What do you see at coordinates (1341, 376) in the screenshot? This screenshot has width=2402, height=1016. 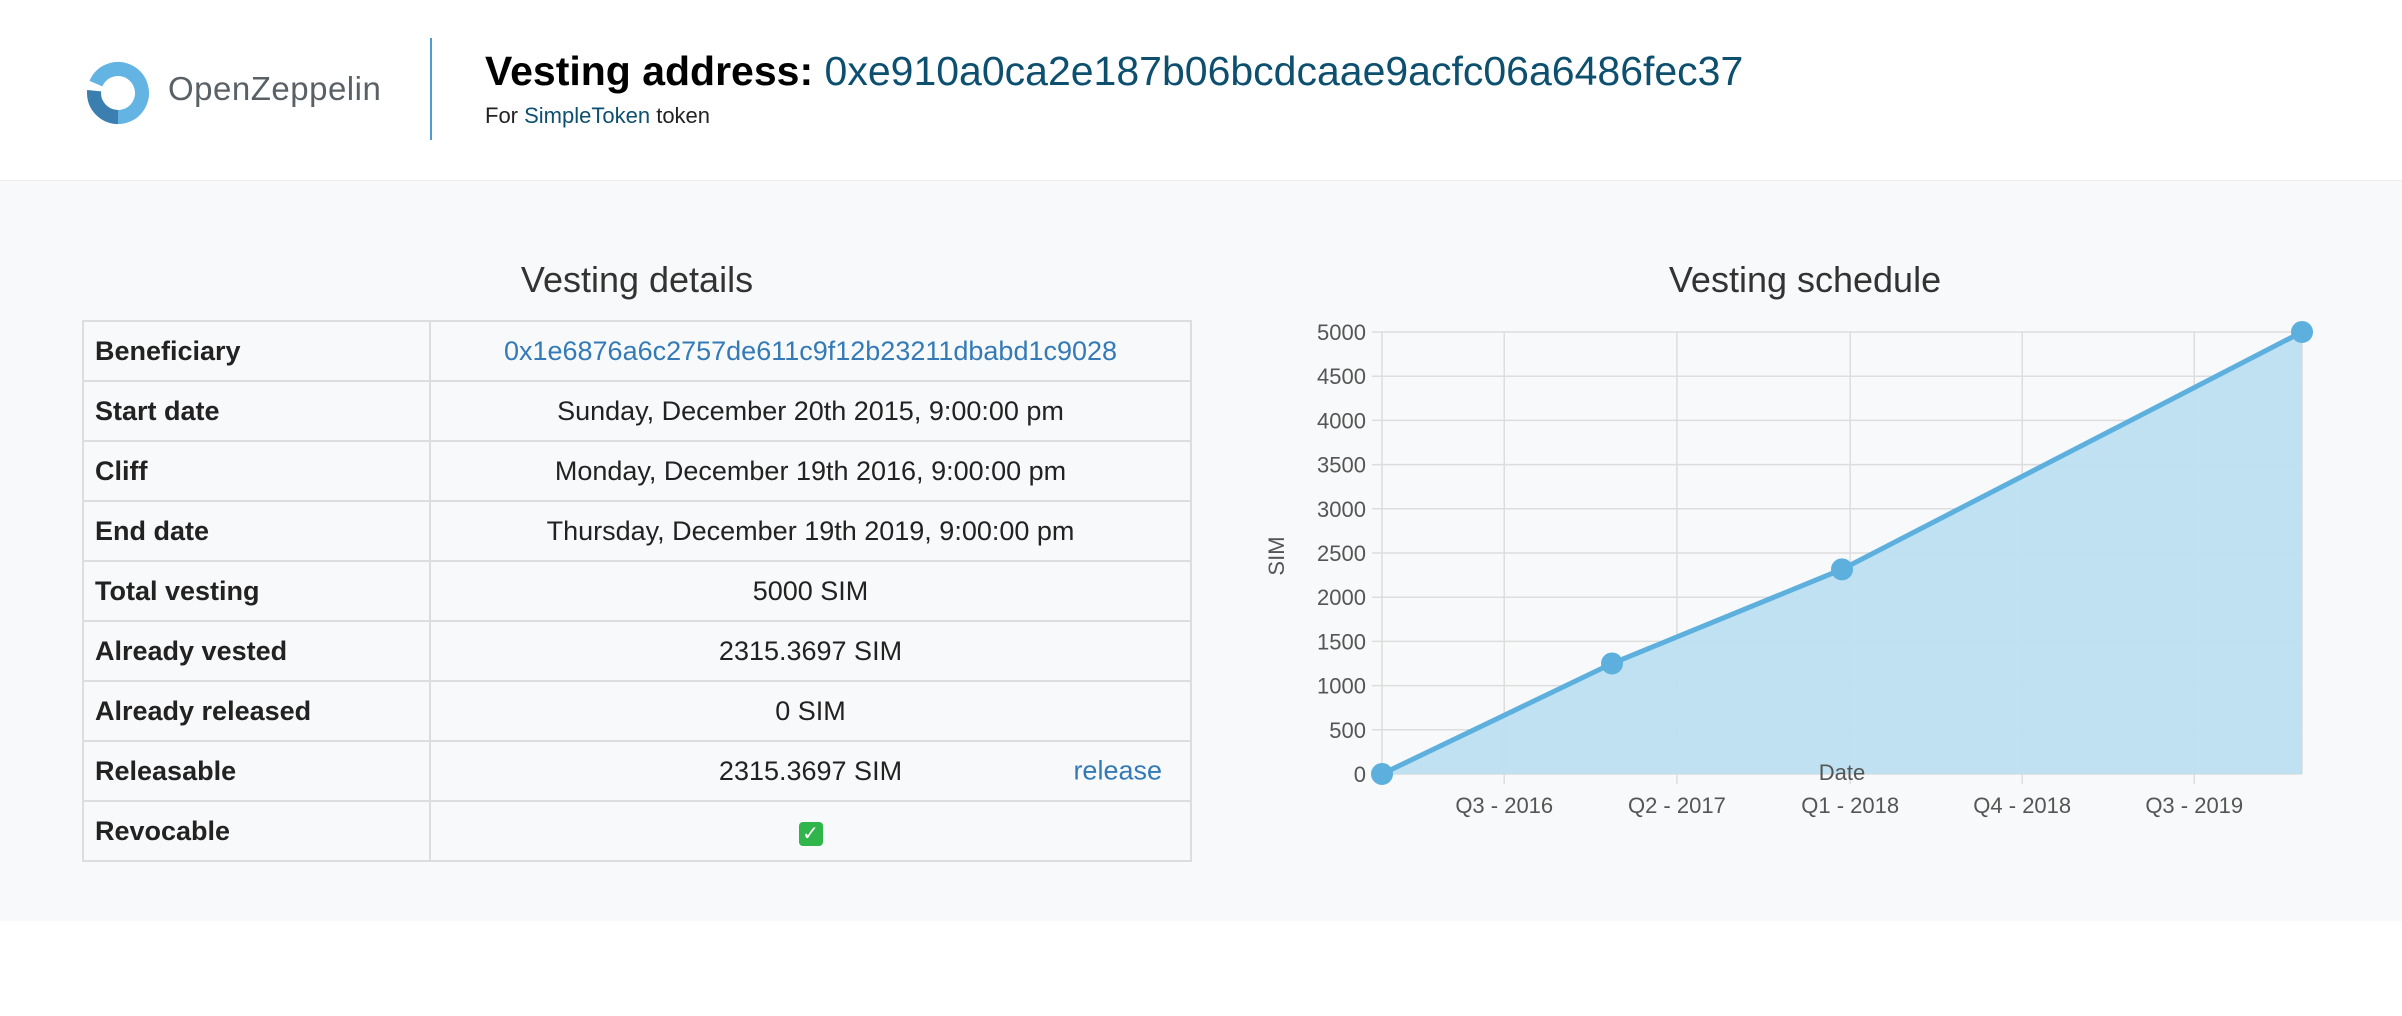 I see `y-tick-label: 4500` at bounding box center [1341, 376].